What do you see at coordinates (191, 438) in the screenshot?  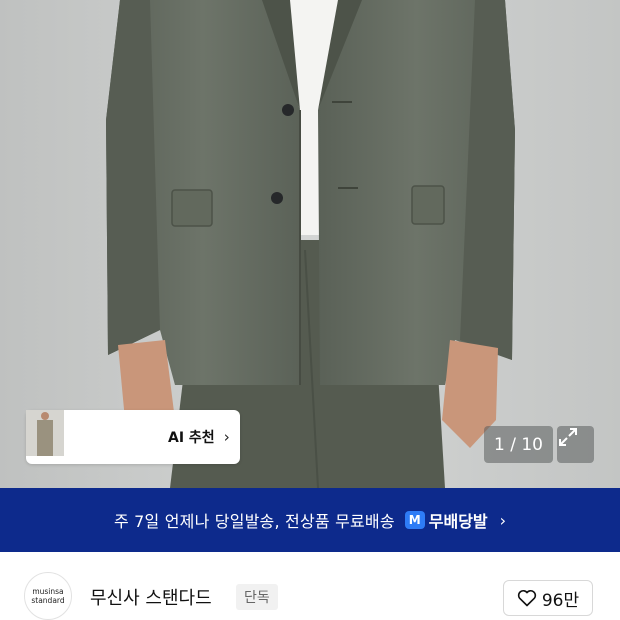 I see `ai-recommend-label: AI 추천` at bounding box center [191, 438].